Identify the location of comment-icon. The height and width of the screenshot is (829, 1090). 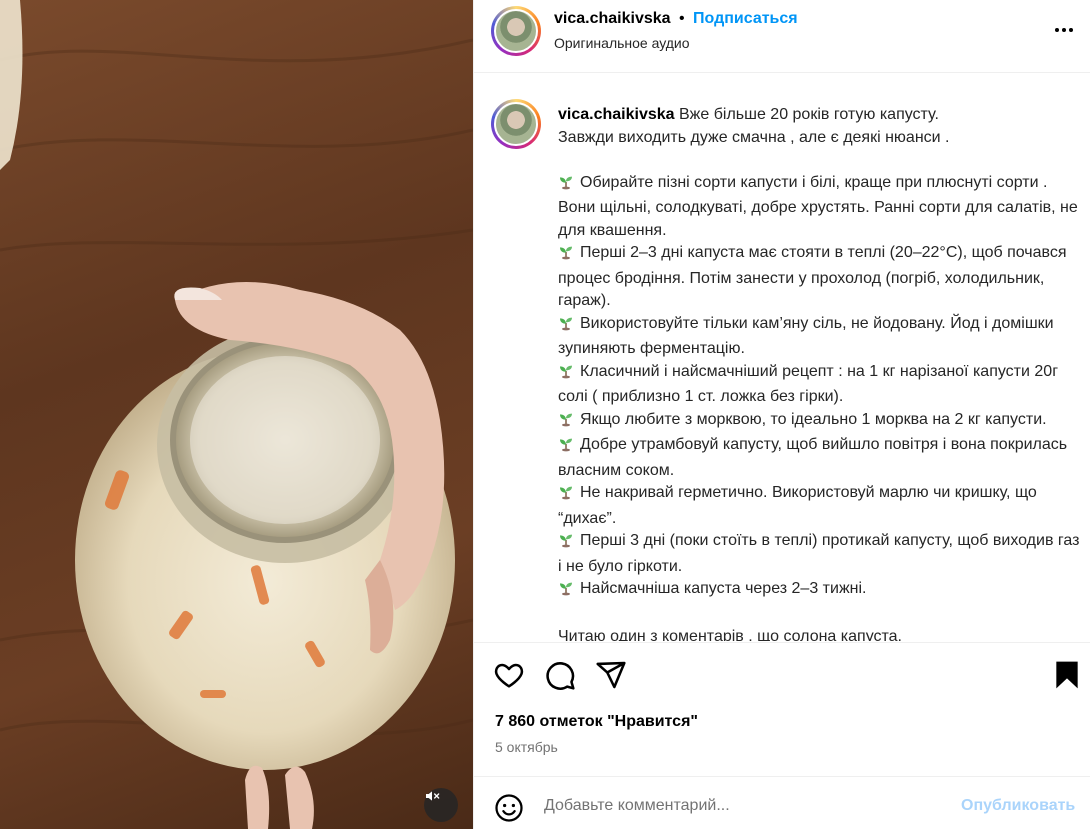
(560, 675).